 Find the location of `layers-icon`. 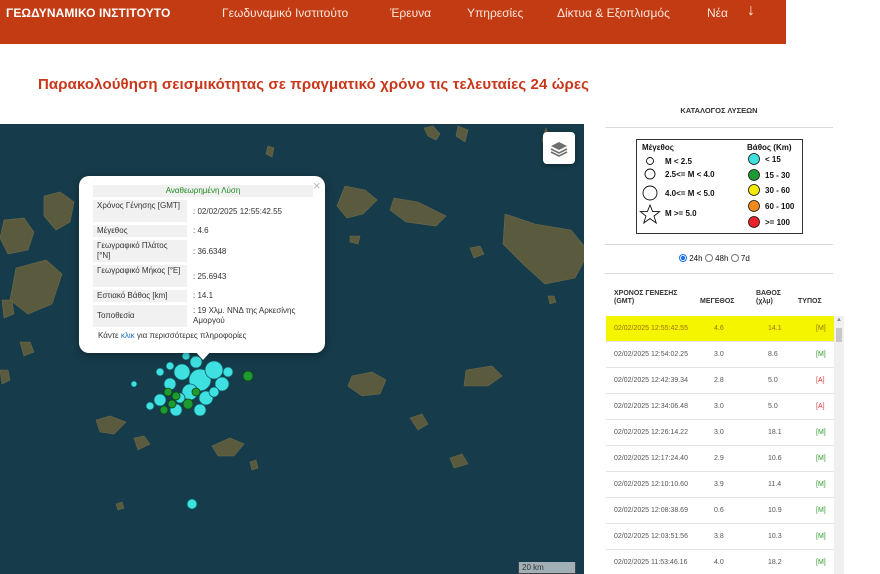

layers-icon is located at coordinates (559, 149).